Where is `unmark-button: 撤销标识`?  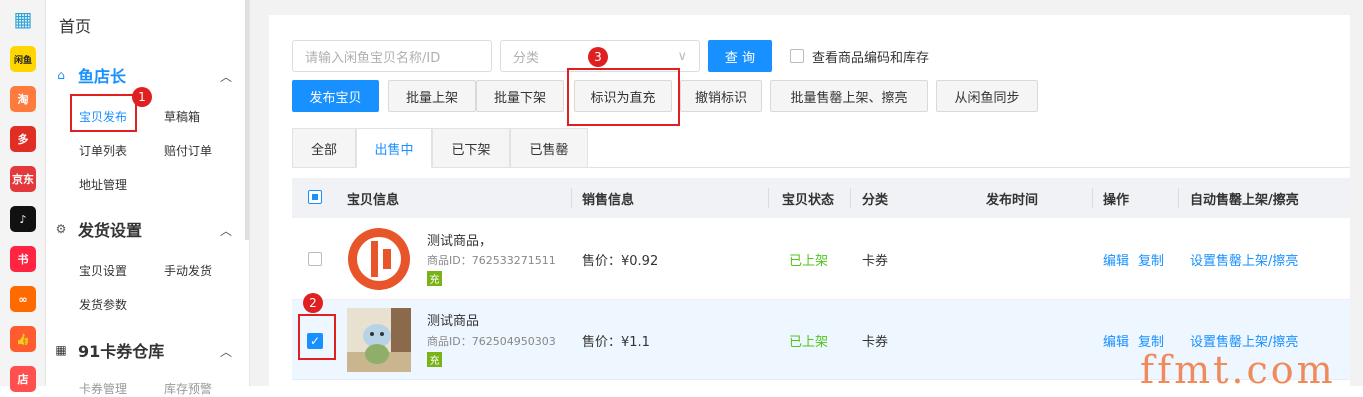
unmark-button: 撤销标识 is located at coordinates (721, 96).